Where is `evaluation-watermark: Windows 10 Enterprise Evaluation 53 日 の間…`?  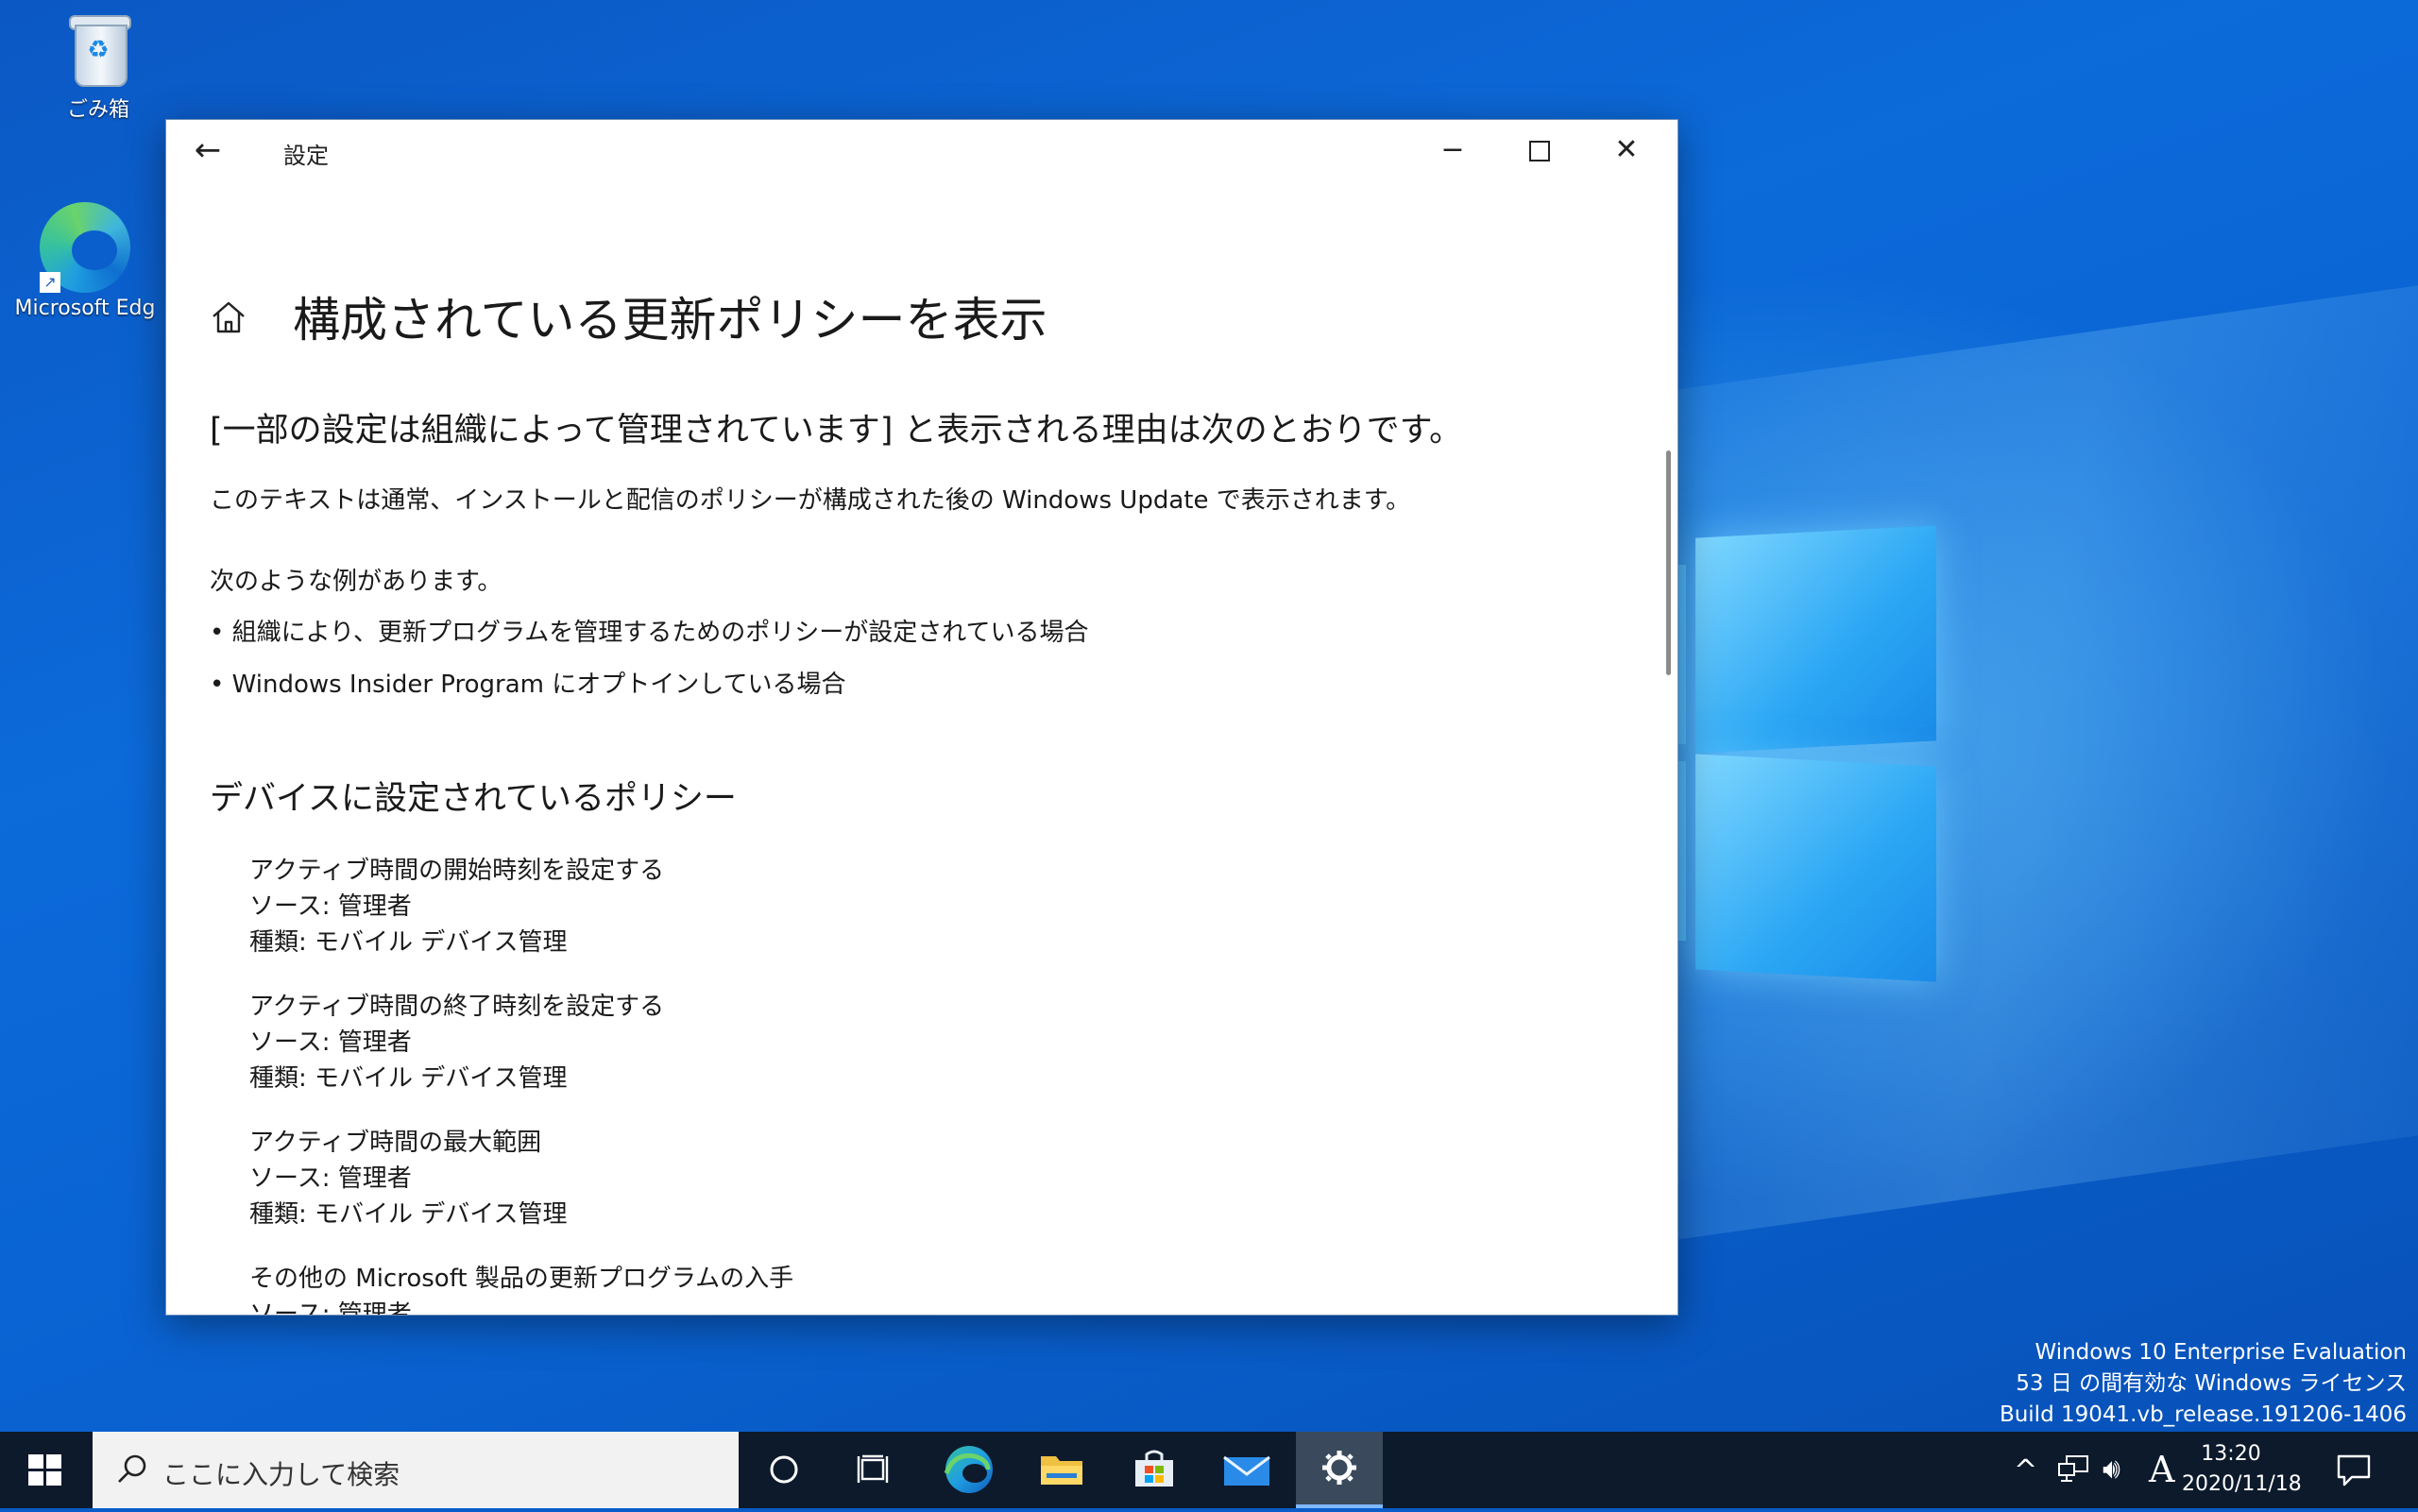 evaluation-watermark: Windows 10 Enterprise Evaluation 53 日 の間… is located at coordinates (2203, 1384).